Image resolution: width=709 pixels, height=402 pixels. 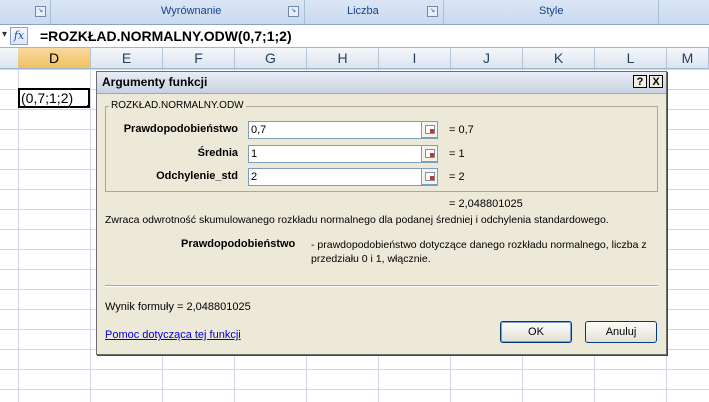 I want to click on arg-input-mean: 1, so click(x=343, y=154).